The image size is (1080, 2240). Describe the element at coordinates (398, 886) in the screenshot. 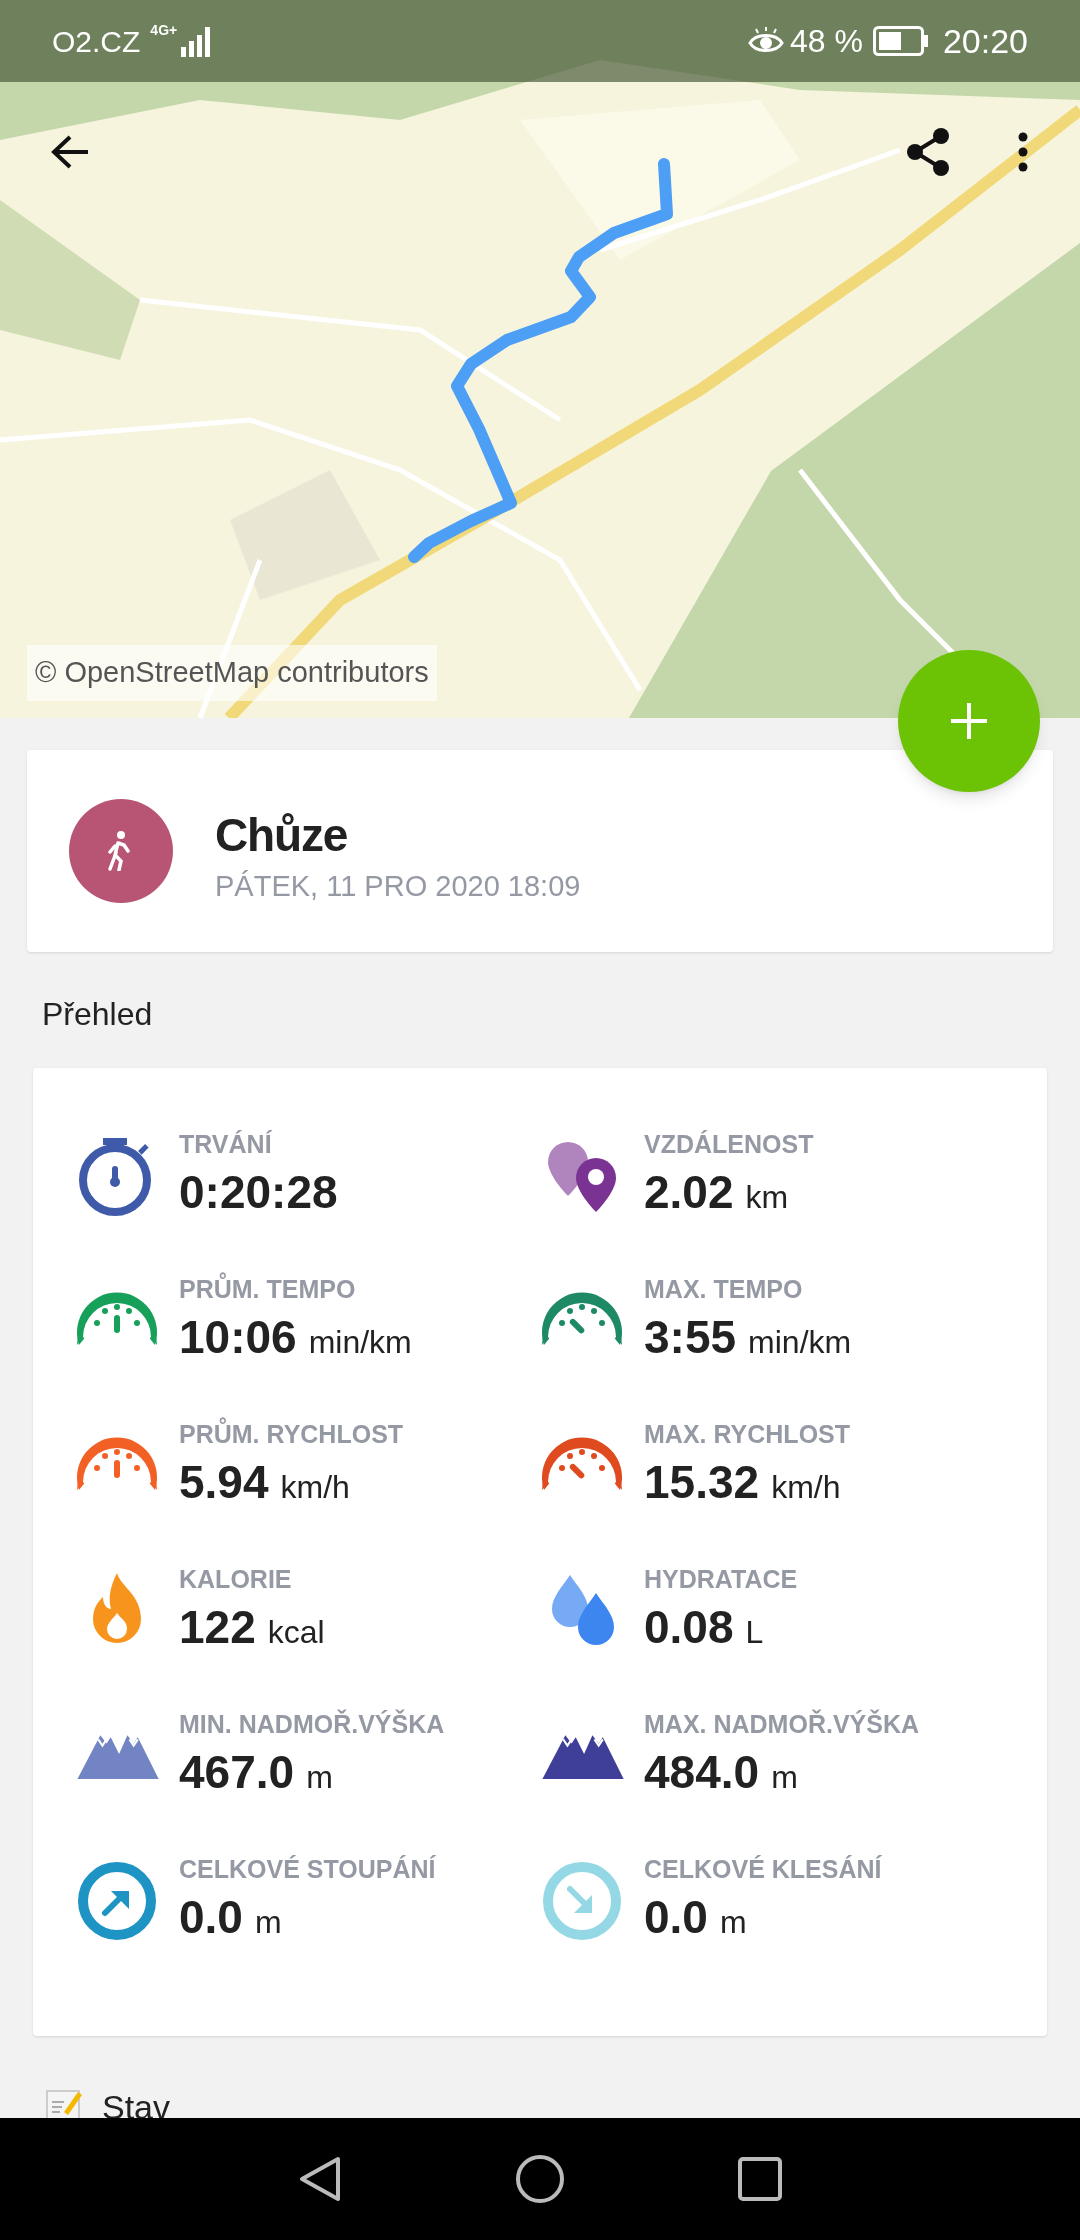

I see `activity-date: PÁTEK, 11 PRO 2020 18:09` at that location.